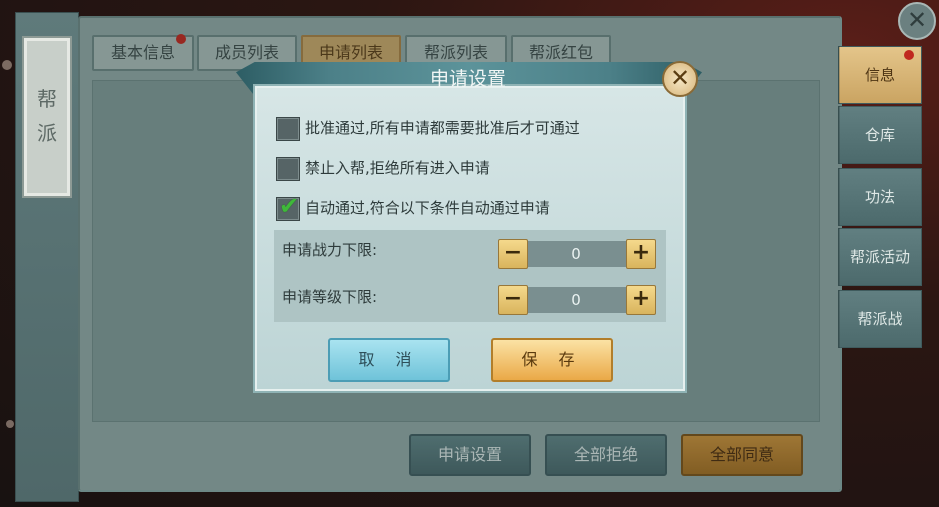 Image resolution: width=939 pixels, height=507 pixels. I want to click on side-tab-skills: 功法, so click(880, 197).